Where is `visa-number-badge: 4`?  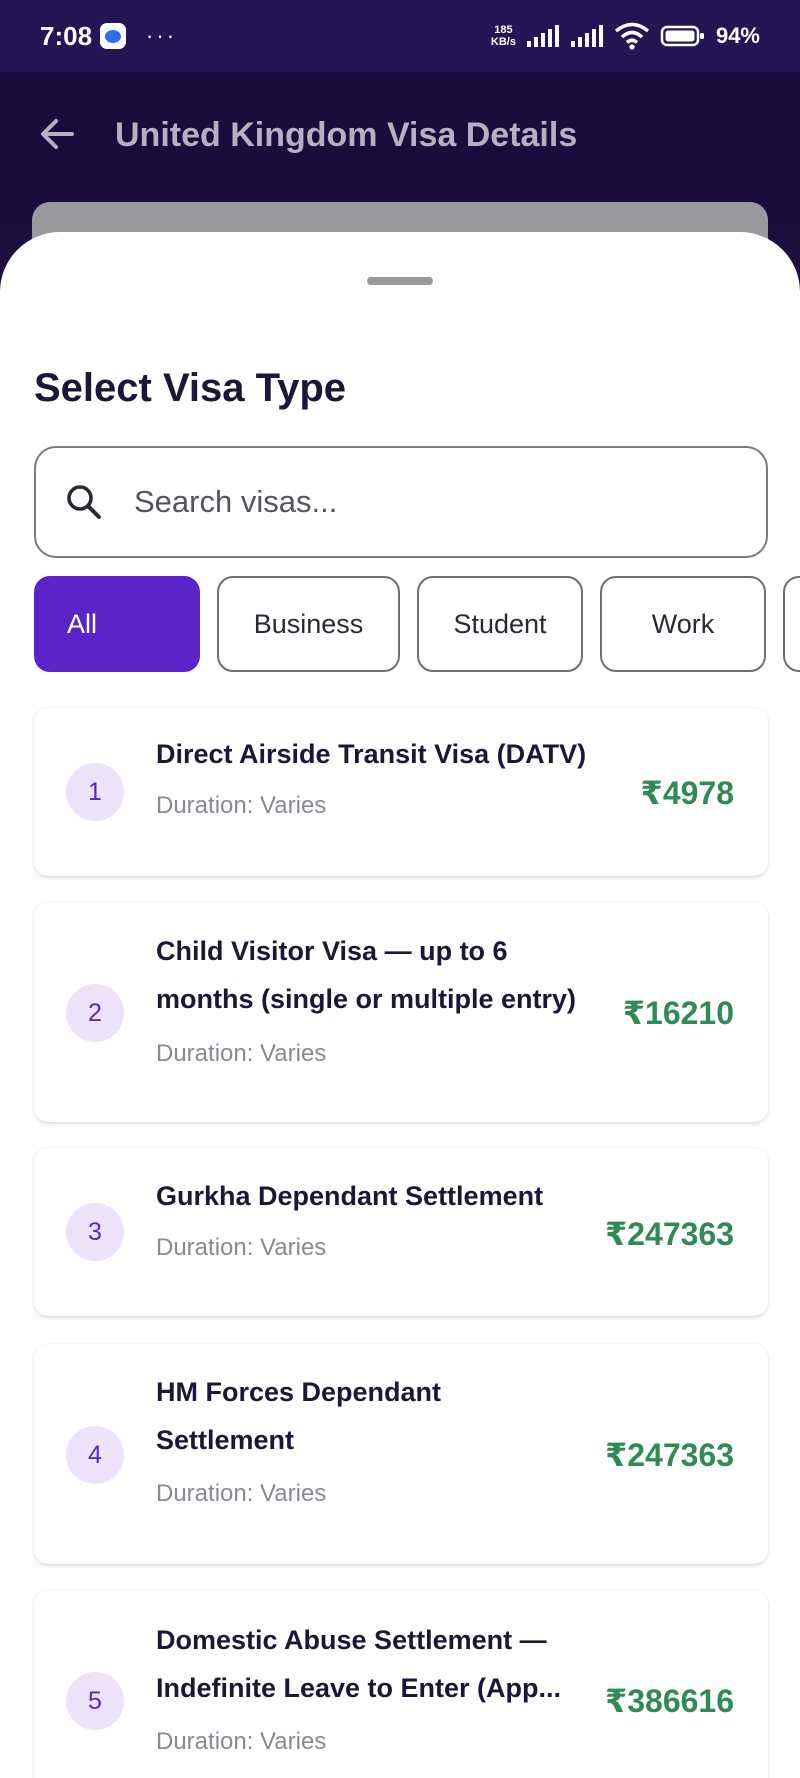 visa-number-badge: 4 is located at coordinates (95, 1455).